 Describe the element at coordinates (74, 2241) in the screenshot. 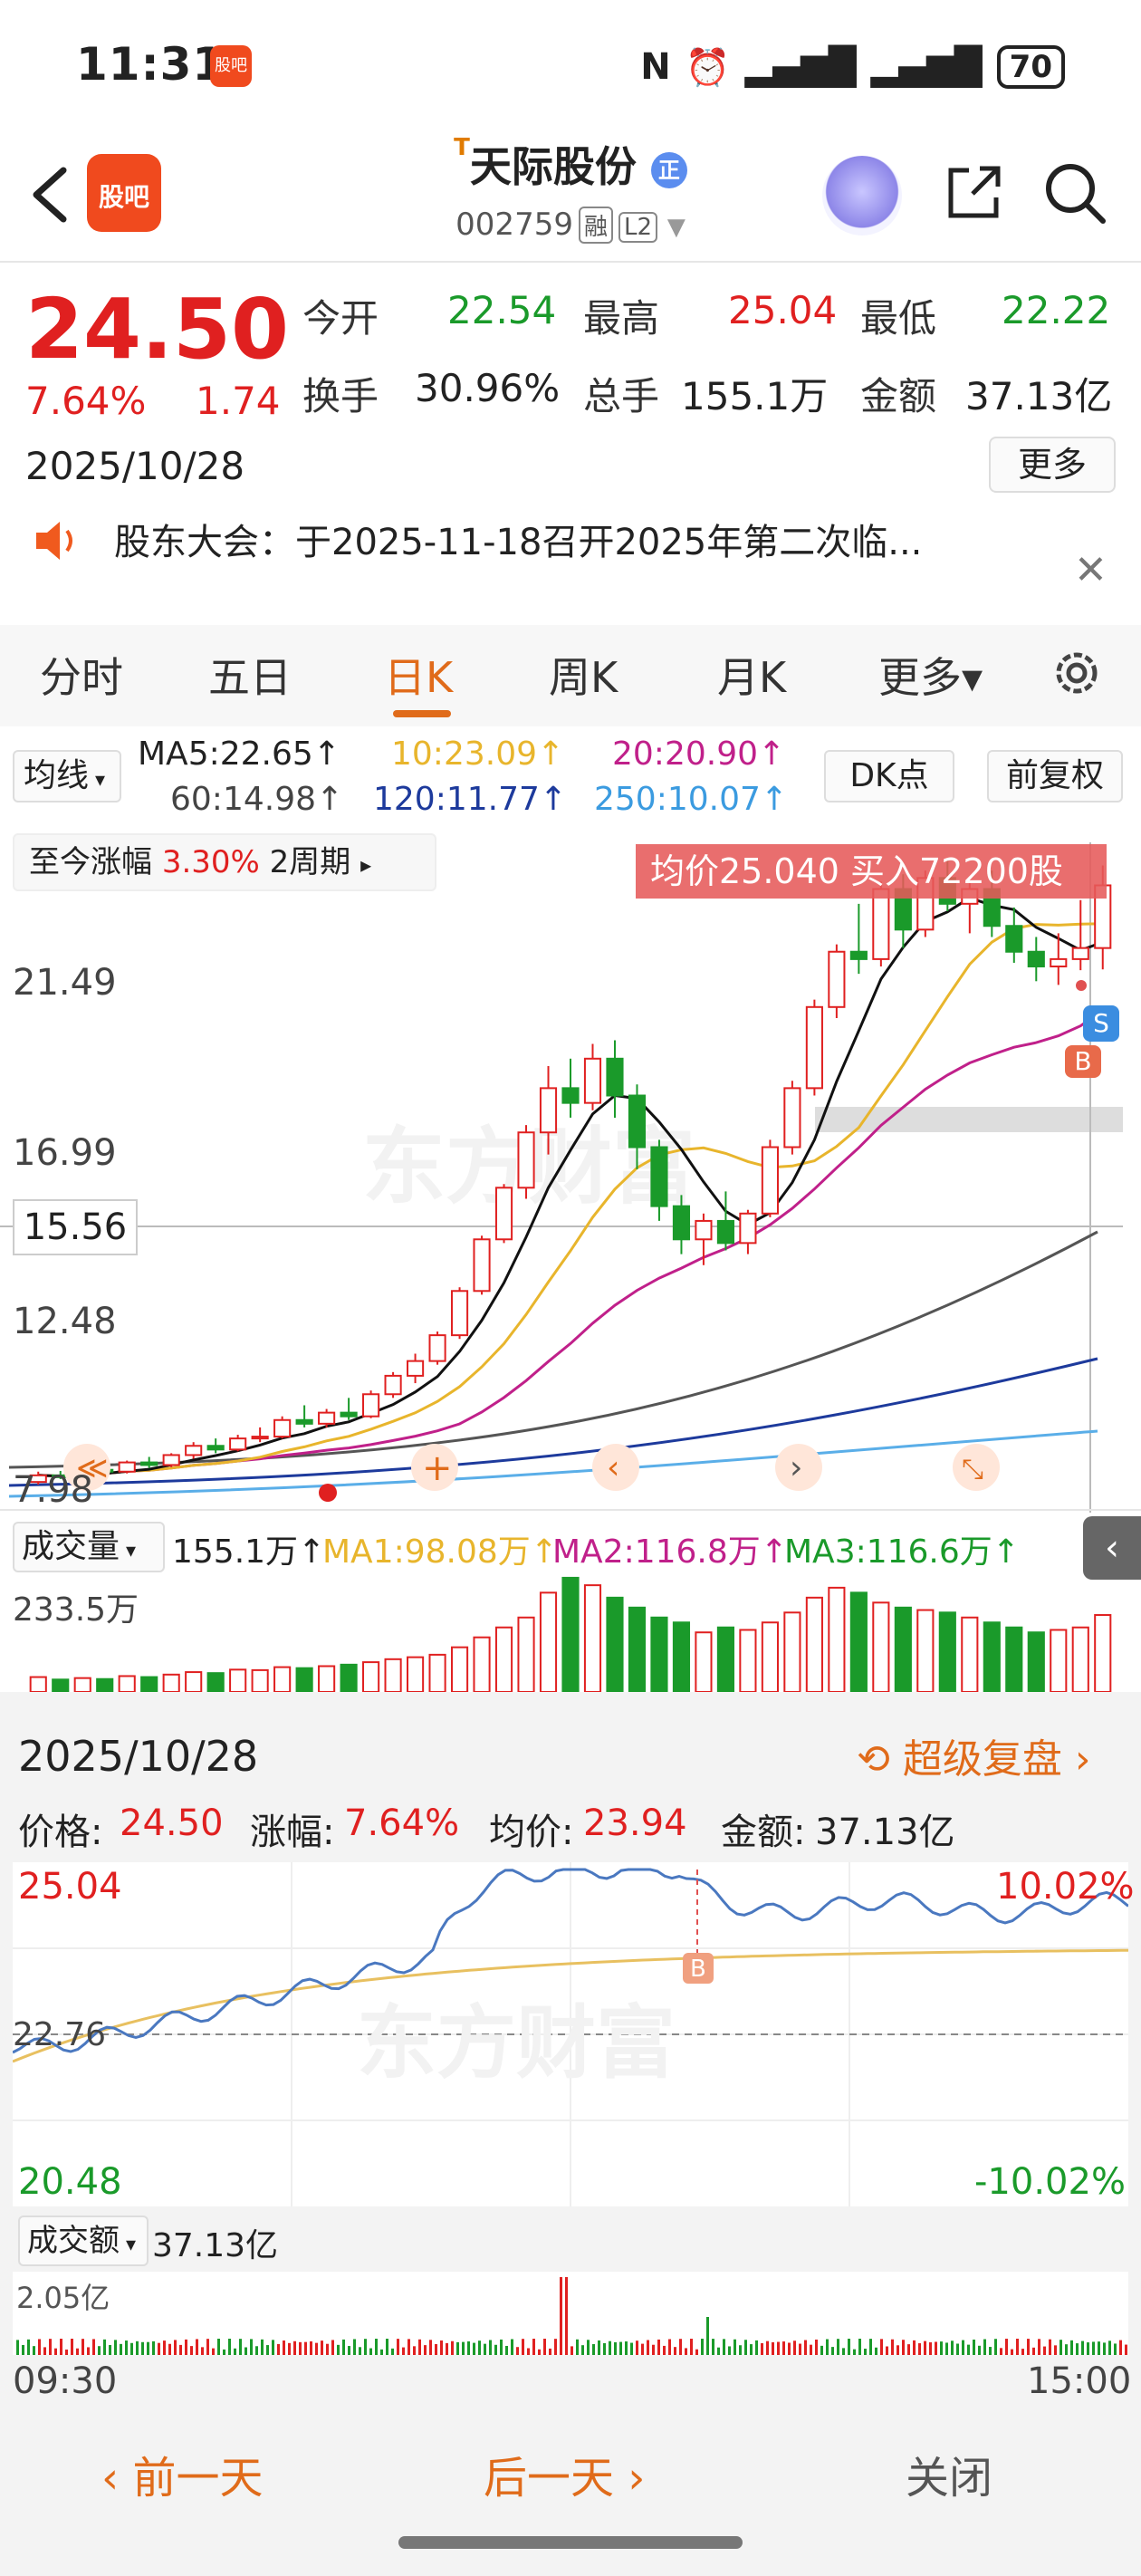

I see `amount-selector-label: 成交额` at that location.